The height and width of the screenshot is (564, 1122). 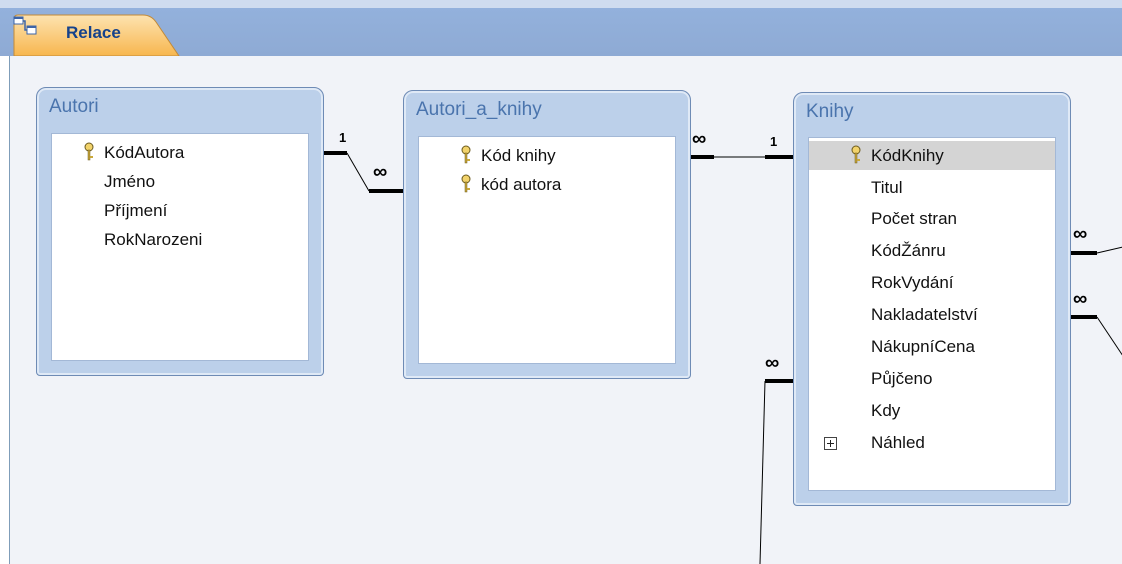 I want to click on field-name: kód autora, so click(x=521, y=184).